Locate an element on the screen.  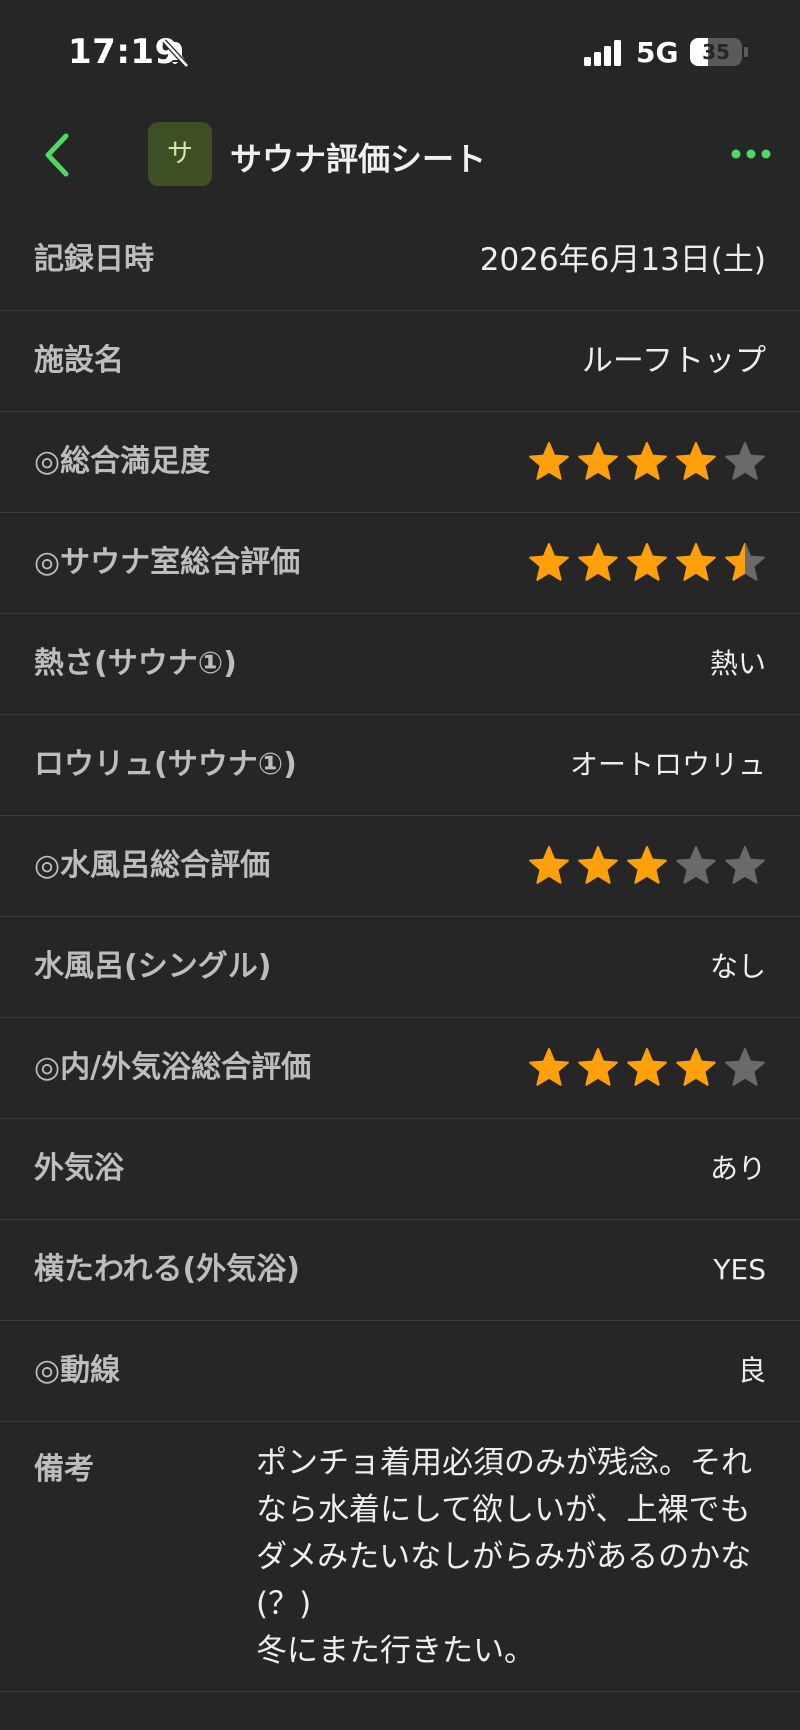
row-label: ◎内/外気浴総合評価 is located at coordinates (173, 1067).